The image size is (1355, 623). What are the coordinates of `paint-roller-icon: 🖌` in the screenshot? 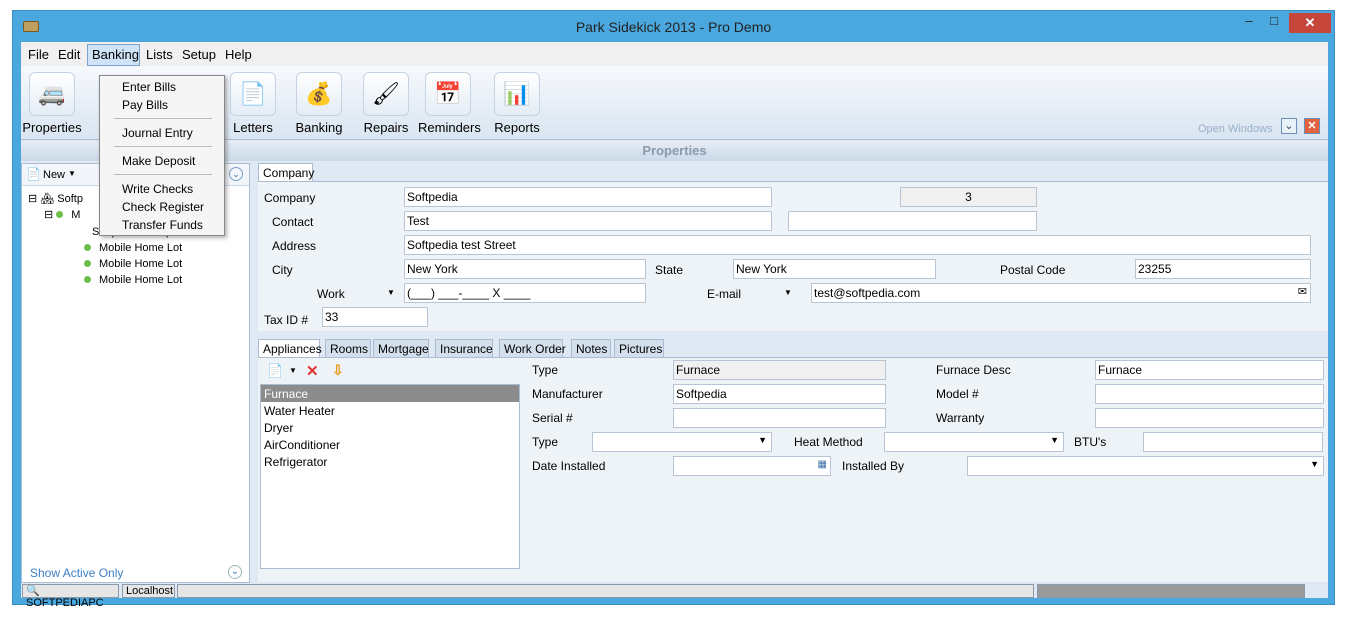 It's located at (386, 94).